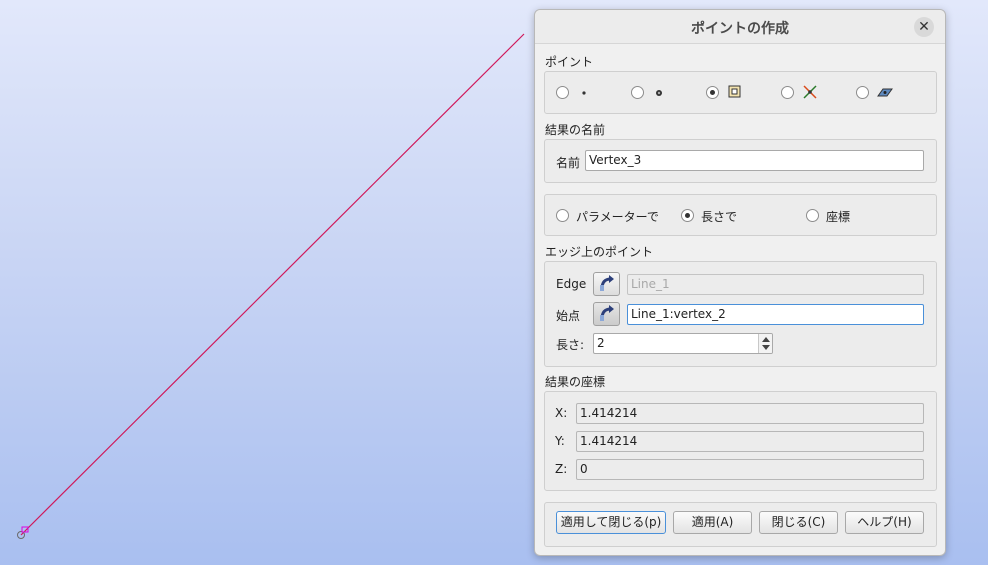  I want to click on spin-up-icon, so click(766, 339).